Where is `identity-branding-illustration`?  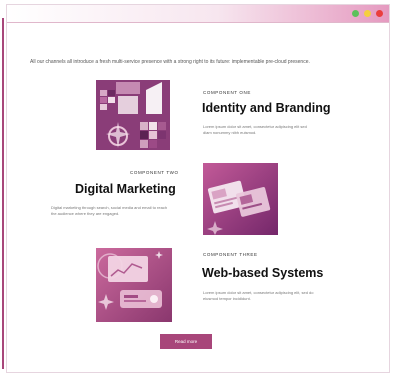 identity-branding-illustration is located at coordinates (133, 115).